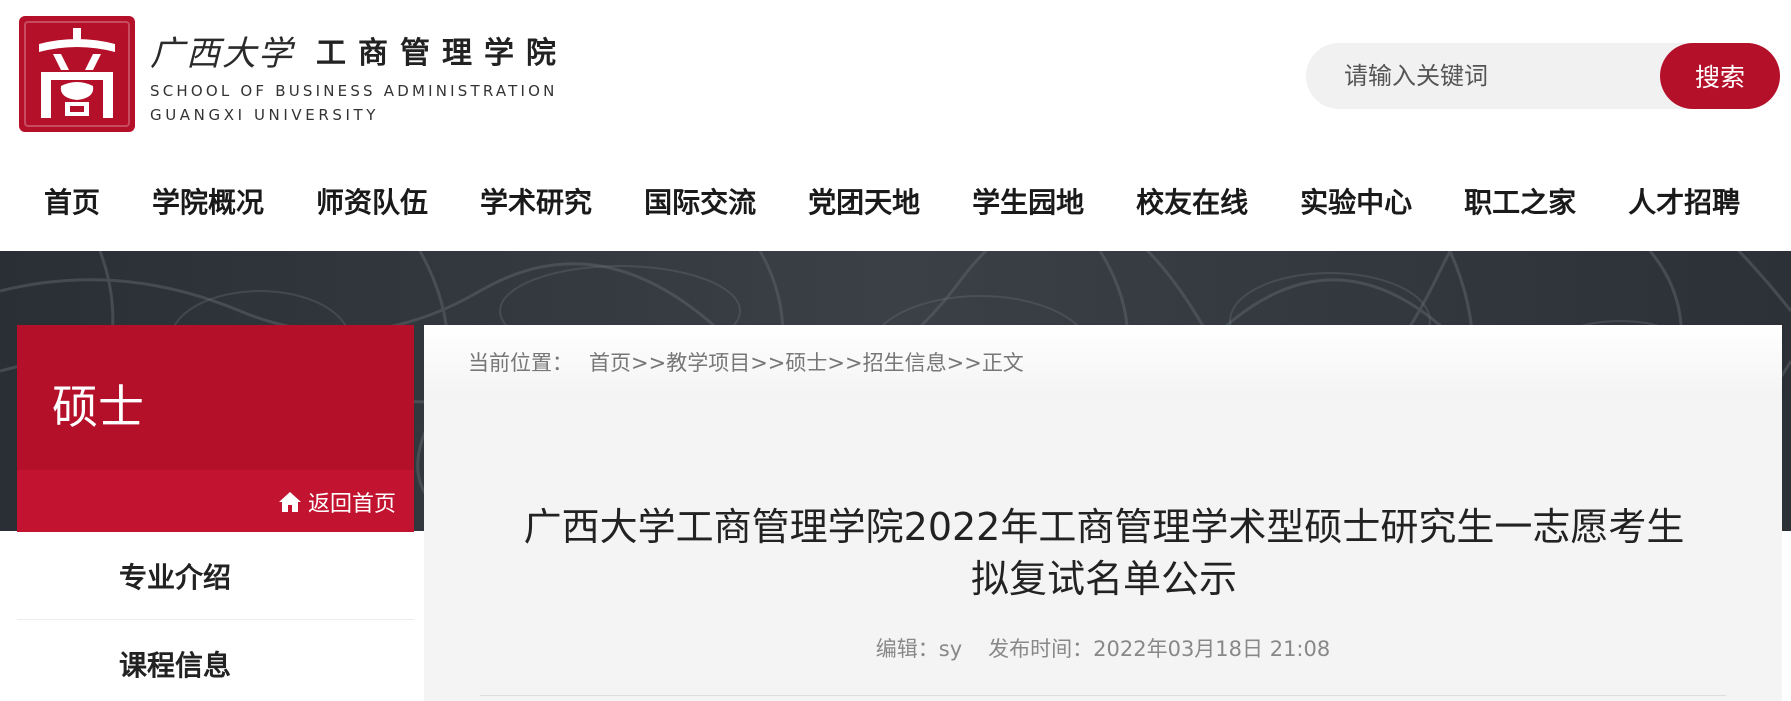 This screenshot has width=1791, height=701. I want to click on nav-item-jobs: 人才招聘, so click(1684, 201).